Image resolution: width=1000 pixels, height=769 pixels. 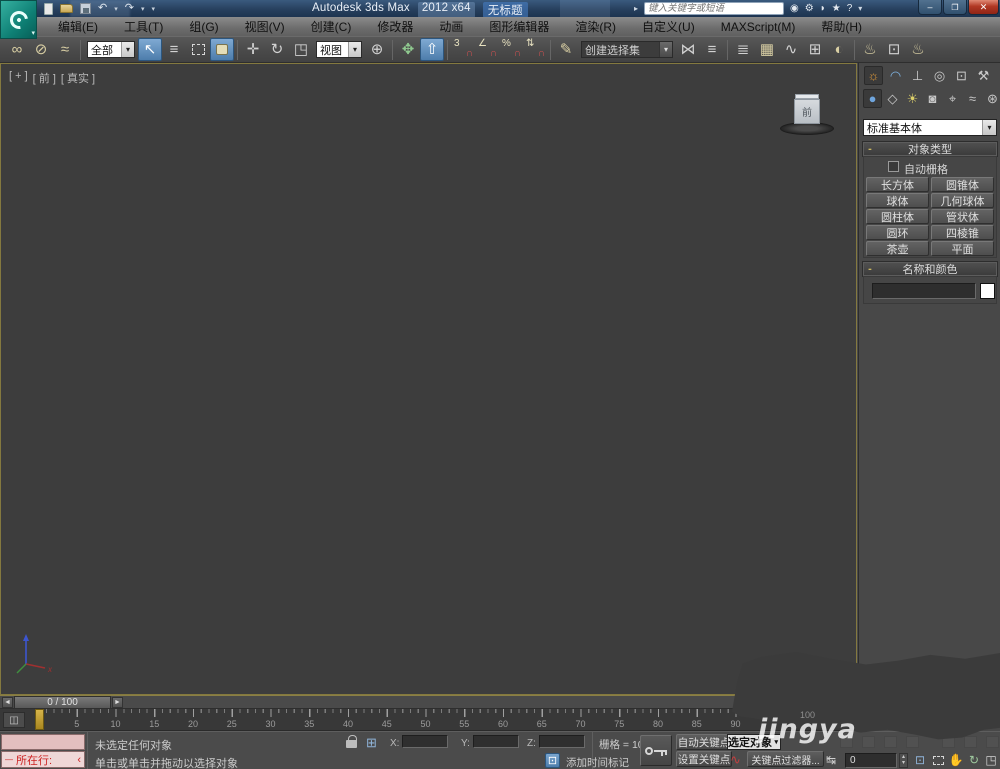 What do you see at coordinates (955, 7) in the screenshot?
I see `maximize-button: ❐` at bounding box center [955, 7].